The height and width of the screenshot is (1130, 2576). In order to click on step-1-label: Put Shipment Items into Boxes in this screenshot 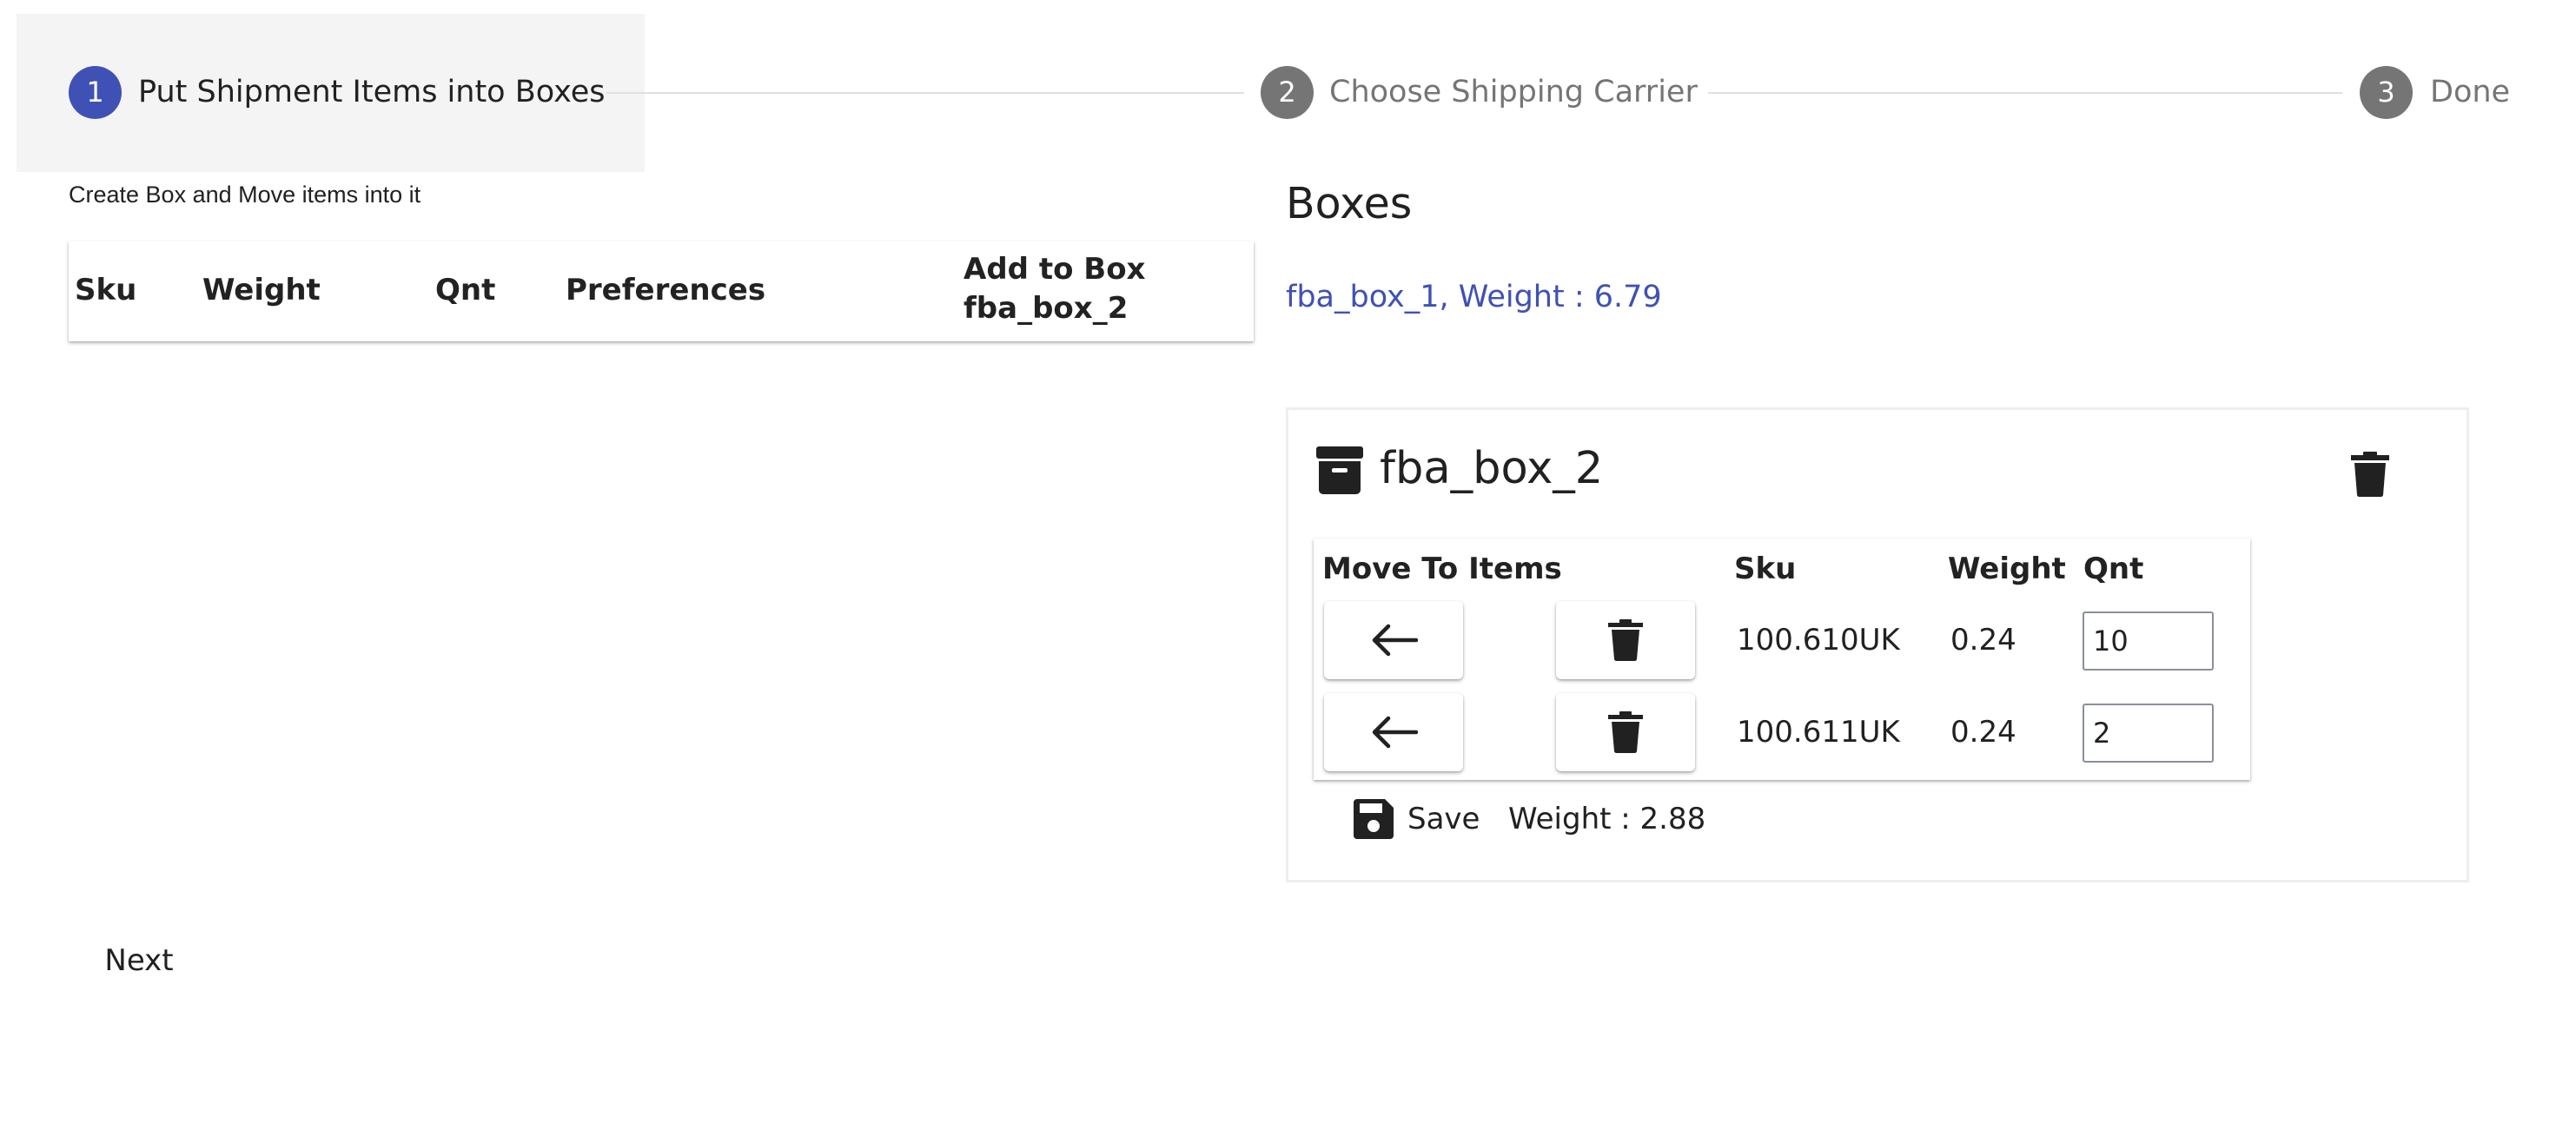, I will do `click(372, 92)`.